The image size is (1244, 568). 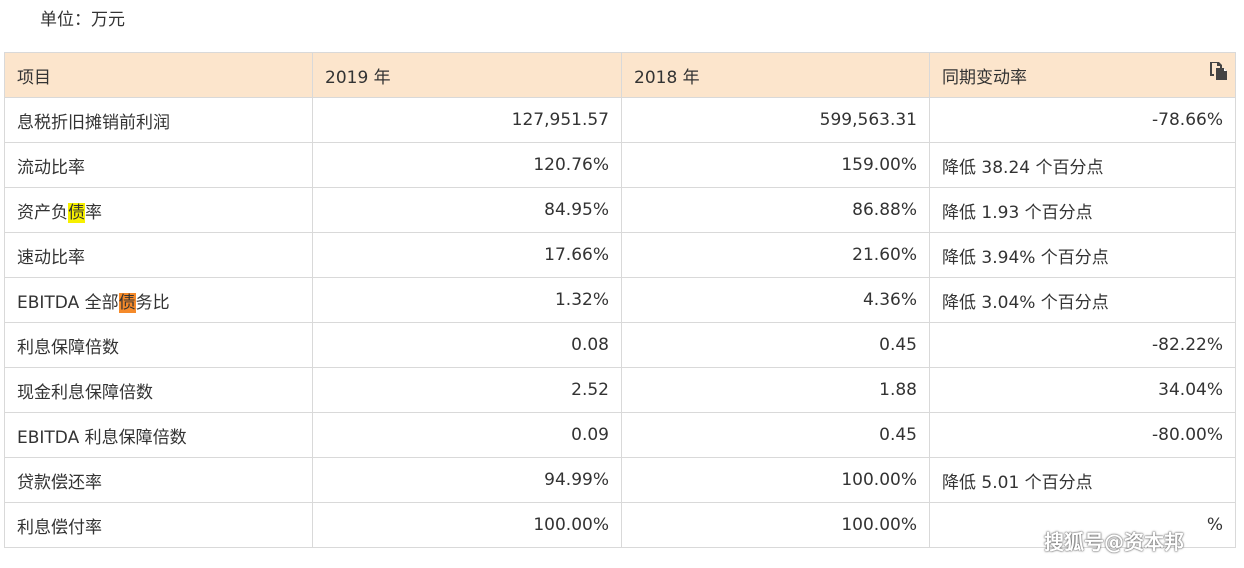 I want to click on table-row: 速动比率 17.66% 21.60% 降低 3.94% 个百分点, so click(x=620, y=255).